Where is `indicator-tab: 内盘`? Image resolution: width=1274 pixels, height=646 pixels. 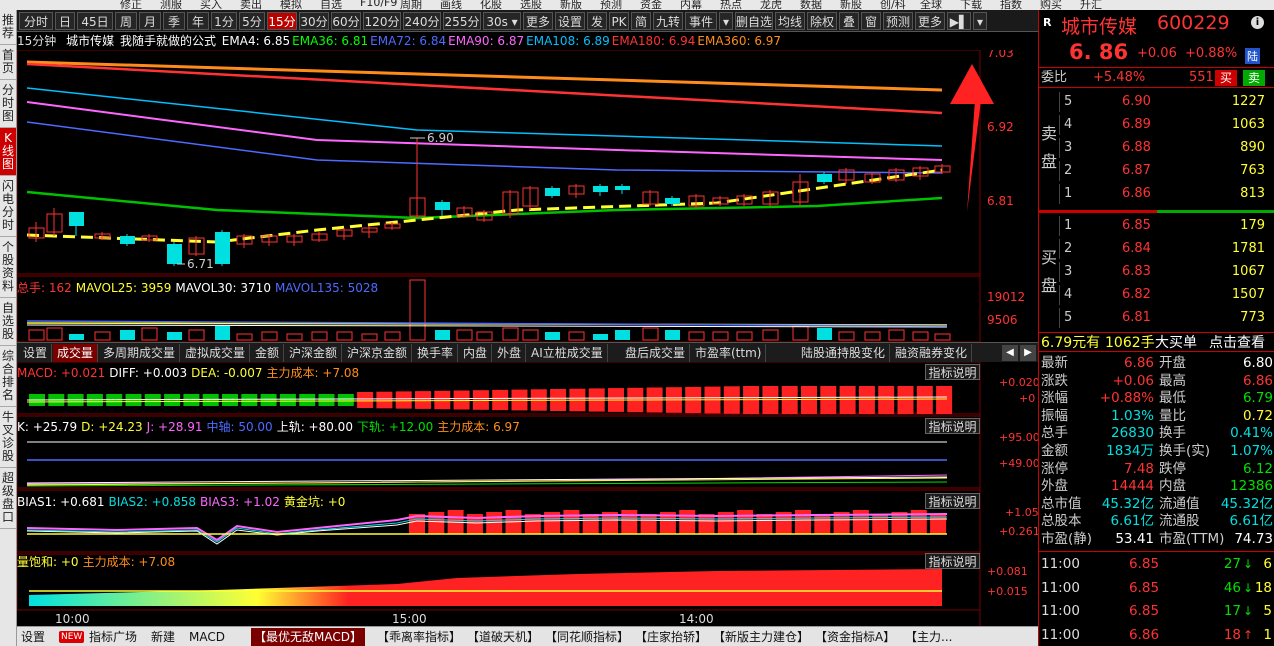
indicator-tab: 内盘 is located at coordinates (476, 353).